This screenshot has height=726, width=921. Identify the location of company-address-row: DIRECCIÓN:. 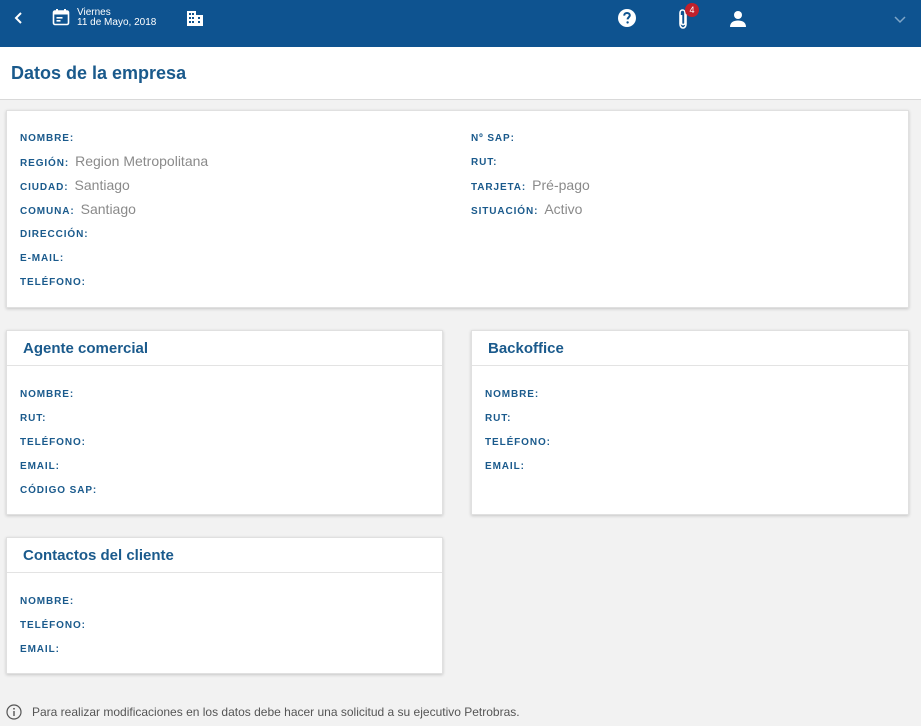
(57, 234).